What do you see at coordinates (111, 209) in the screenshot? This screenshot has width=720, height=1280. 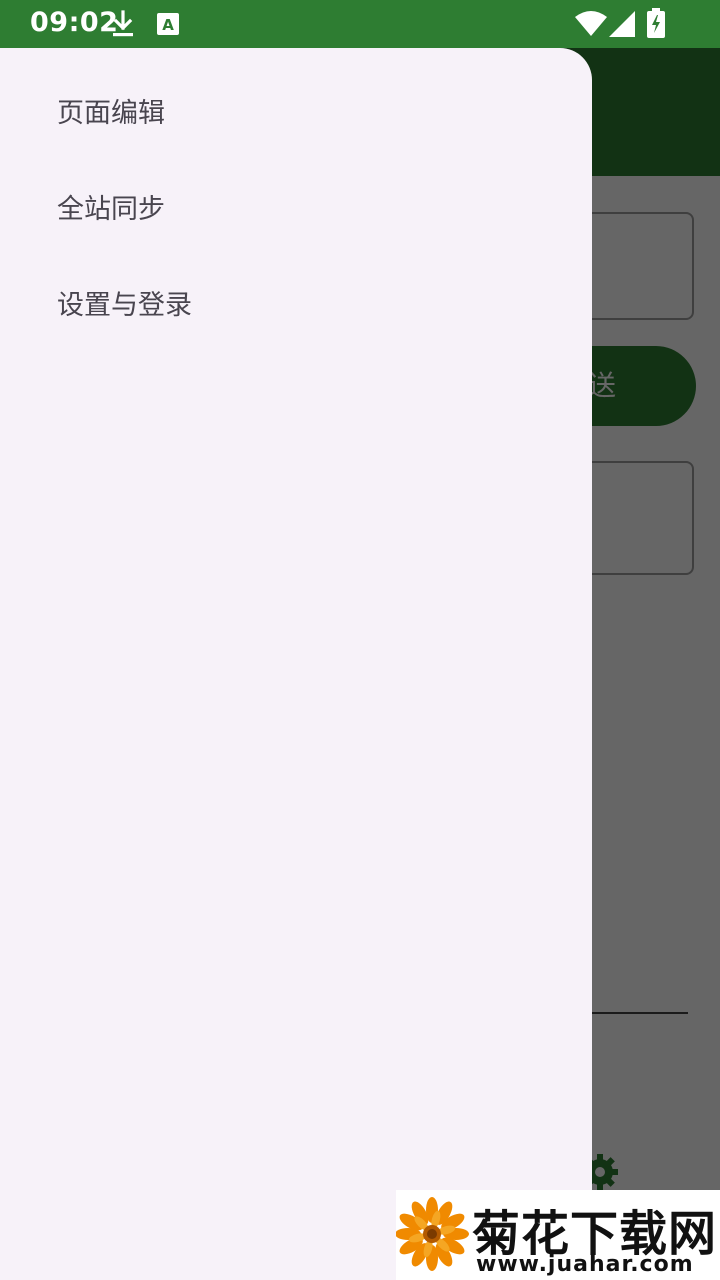 I see `drawer-item-label: 全站同步` at bounding box center [111, 209].